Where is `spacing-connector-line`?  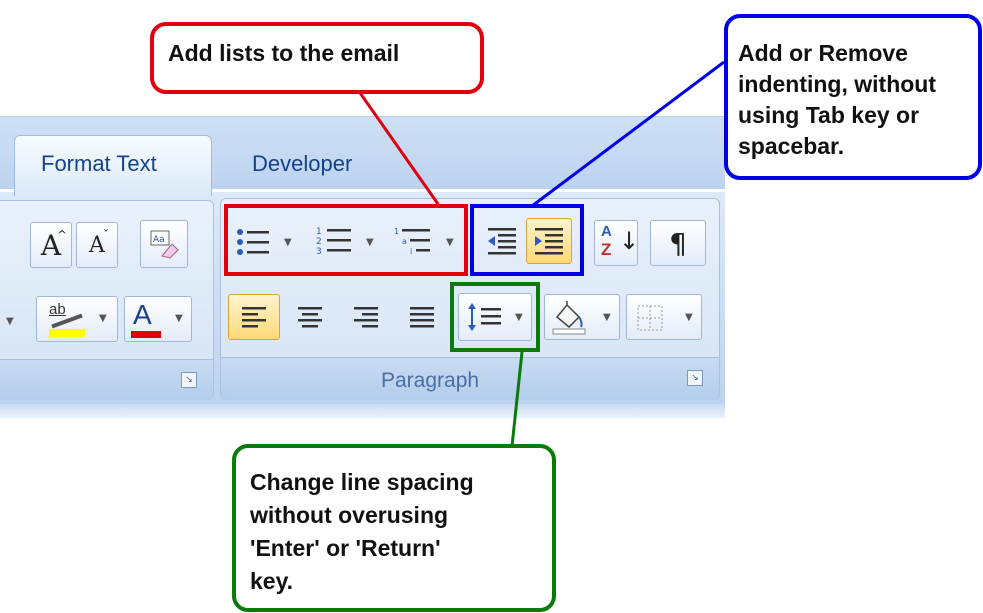
spacing-connector-line is located at coordinates (517, 399).